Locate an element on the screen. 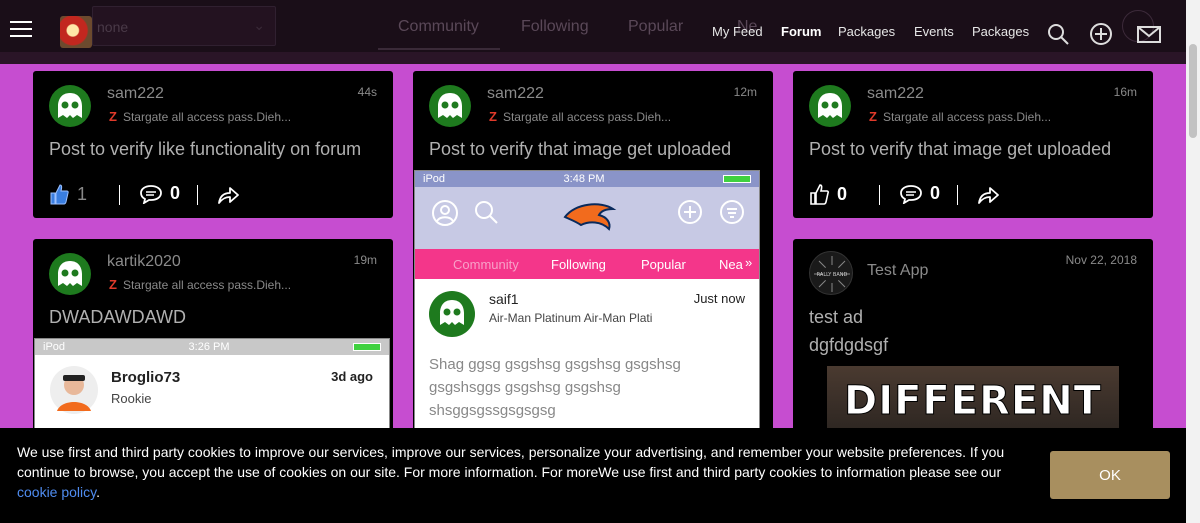 This screenshot has height=523, width=1200. nav-link-forum: Forum is located at coordinates (801, 31).